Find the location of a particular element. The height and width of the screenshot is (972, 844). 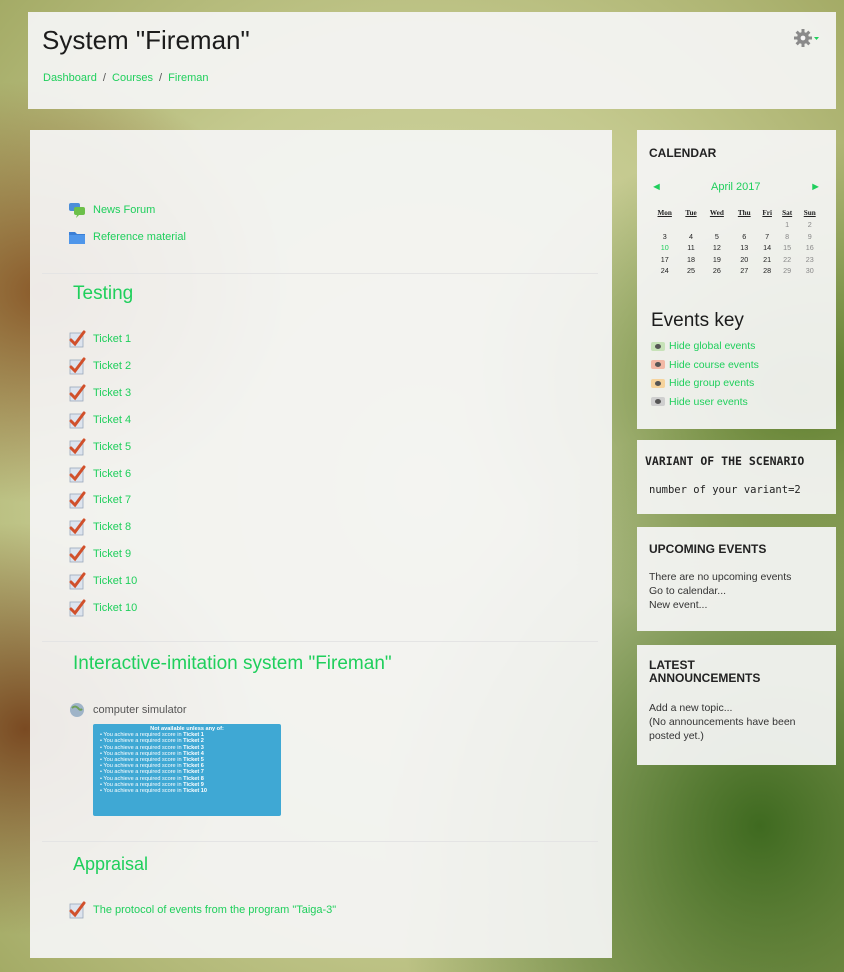

calendar-day: 14 is located at coordinates (767, 248).